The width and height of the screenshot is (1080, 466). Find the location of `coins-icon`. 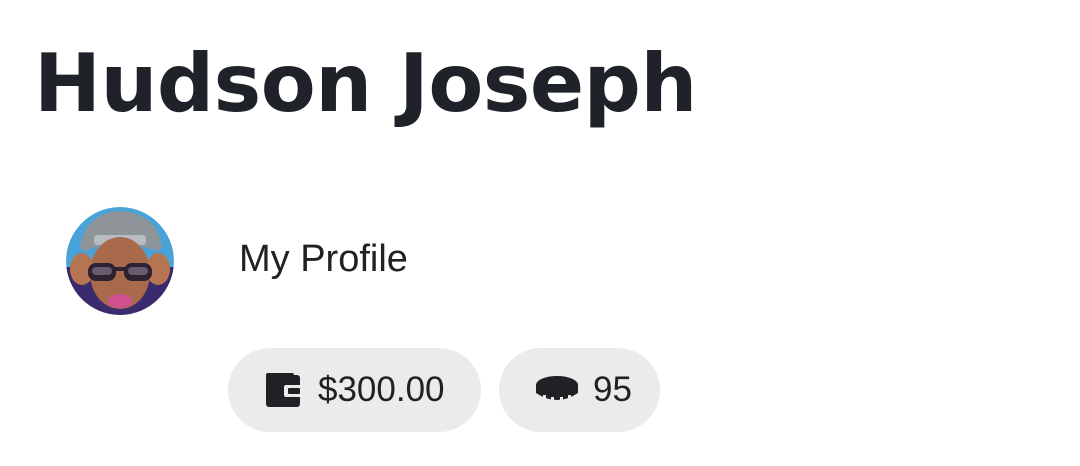

coins-icon is located at coordinates (557, 390).